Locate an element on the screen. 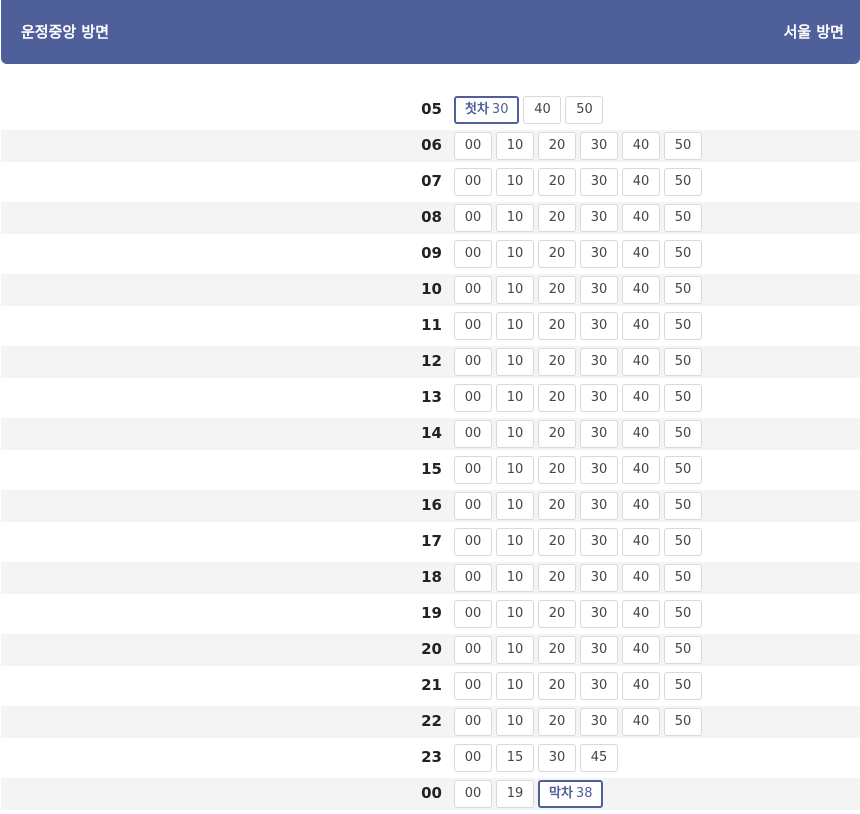 This screenshot has width=860, height=814. minute-chip-highlighted: 막차 38 is located at coordinates (571, 794).